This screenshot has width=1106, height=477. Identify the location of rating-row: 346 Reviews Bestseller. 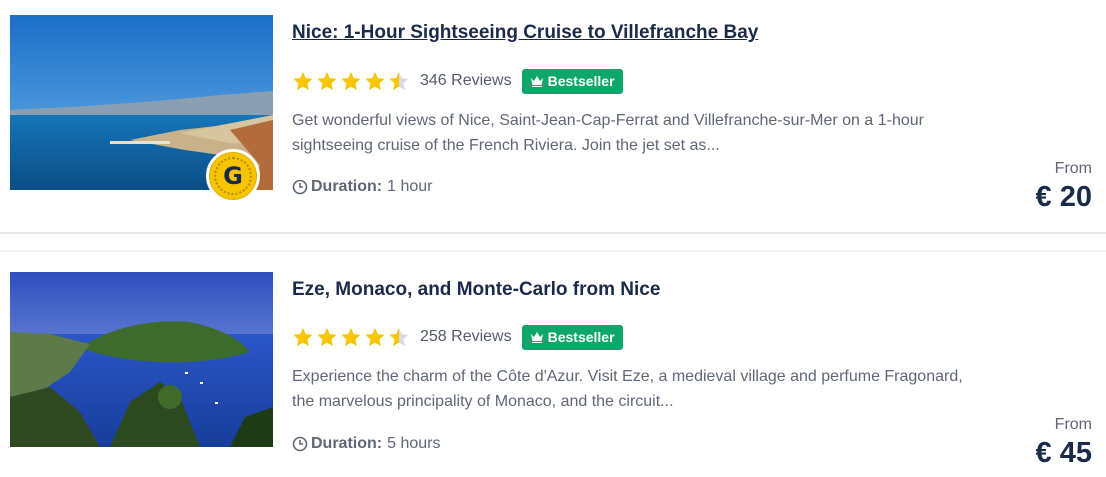
(457, 81).